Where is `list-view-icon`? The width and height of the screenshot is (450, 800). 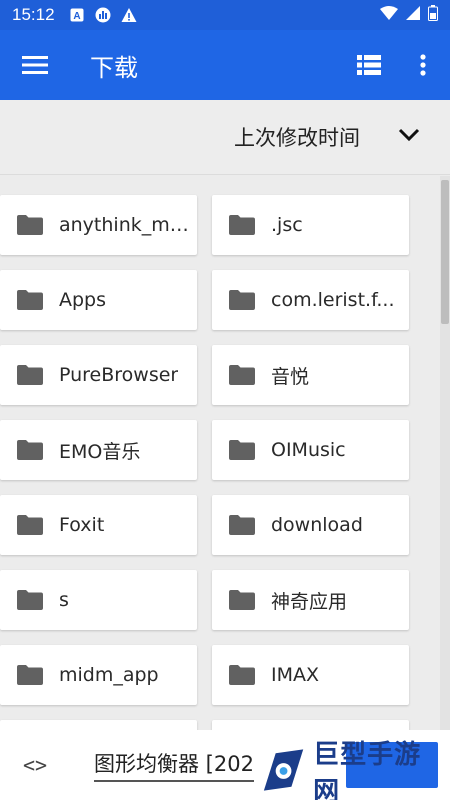 list-view-icon is located at coordinates (369, 65).